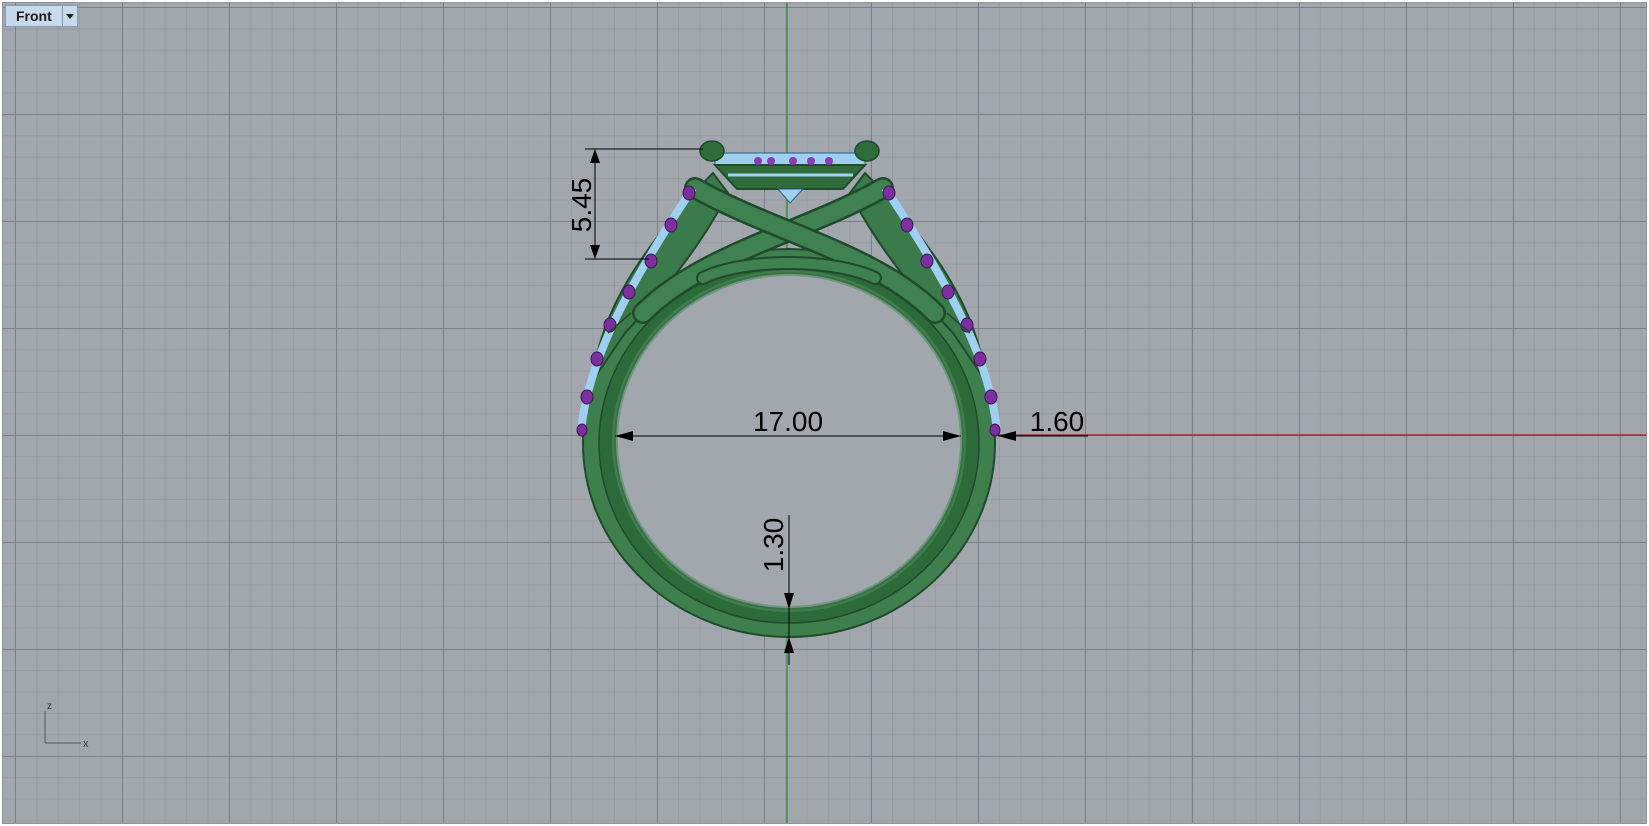  I want to click on axis-triad-x-label: x, so click(86, 744).